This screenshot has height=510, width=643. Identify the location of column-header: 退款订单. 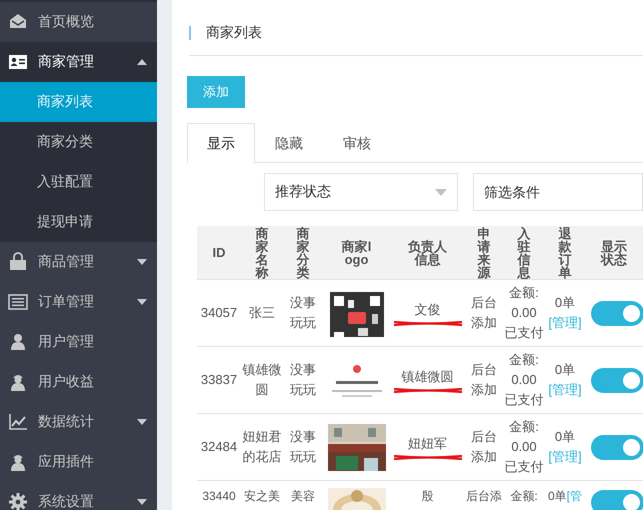
(565, 253).